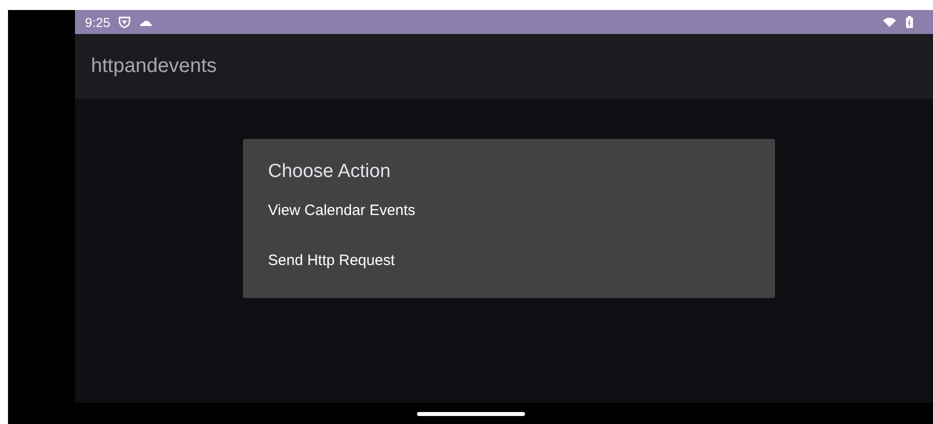  Describe the element at coordinates (154, 66) in the screenshot. I see `app-title: httpandevents` at that location.